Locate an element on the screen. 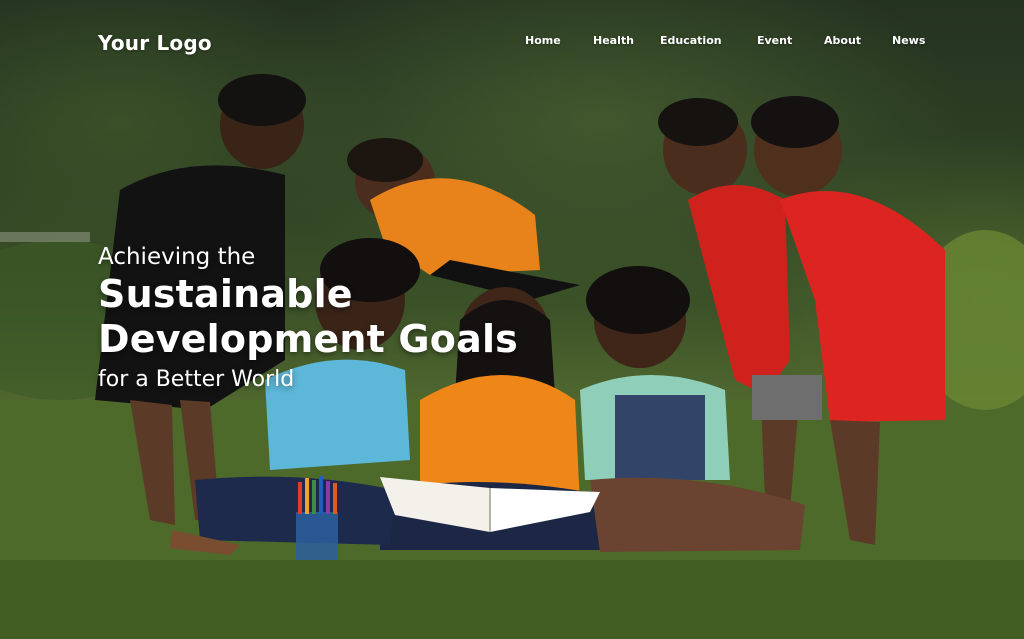  nav-link-health: Health is located at coordinates (613, 40).